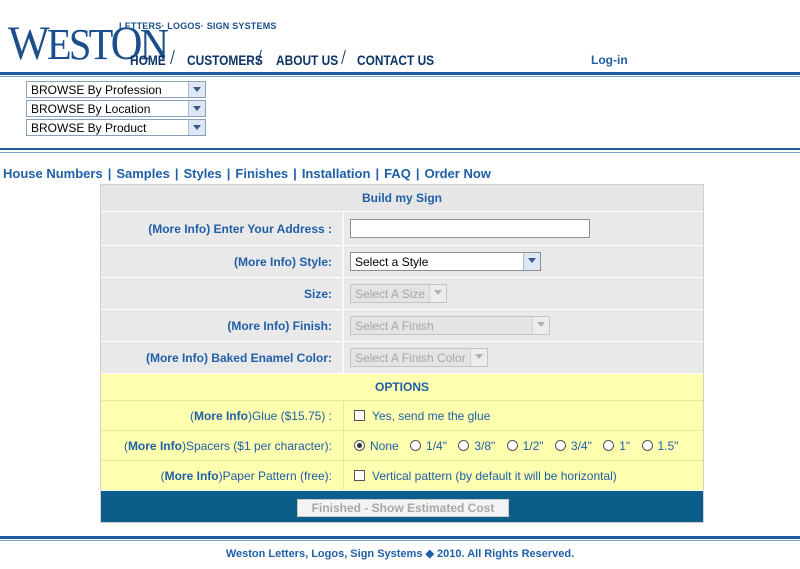 Image resolution: width=800 pixels, height=569 pixels. Describe the element at coordinates (202, 173) in the screenshot. I see `link-styles: Styles` at that location.